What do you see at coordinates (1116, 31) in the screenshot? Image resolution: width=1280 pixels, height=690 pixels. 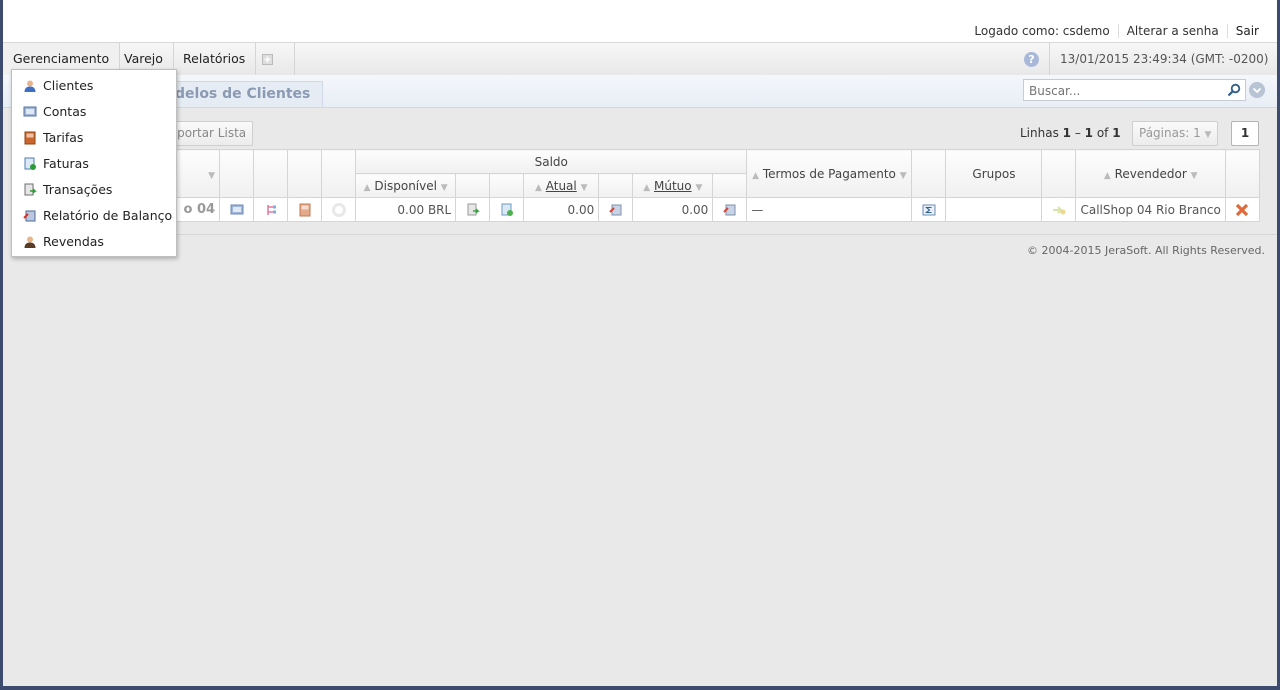 I see `user-links: Logado como: csdemo Alterar a senha Sair` at bounding box center [1116, 31].